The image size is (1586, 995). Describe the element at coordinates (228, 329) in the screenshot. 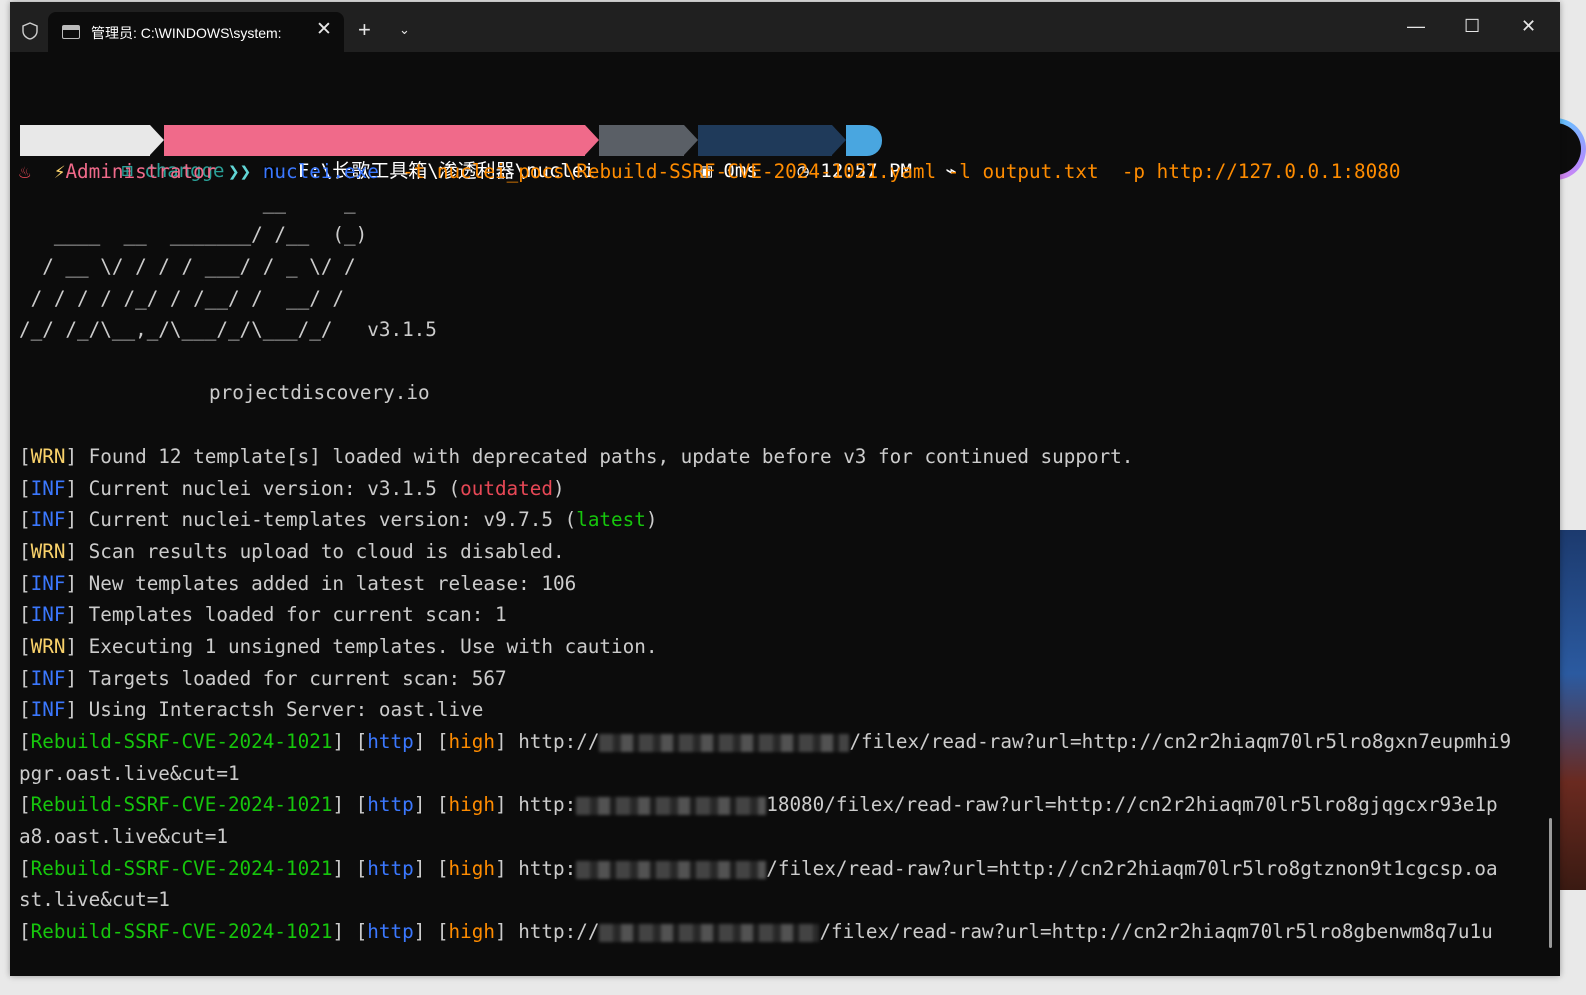

I see `banner-art-line: /_/ /_/\__,_/\___/_/\___/_/ v3.1.5` at that location.